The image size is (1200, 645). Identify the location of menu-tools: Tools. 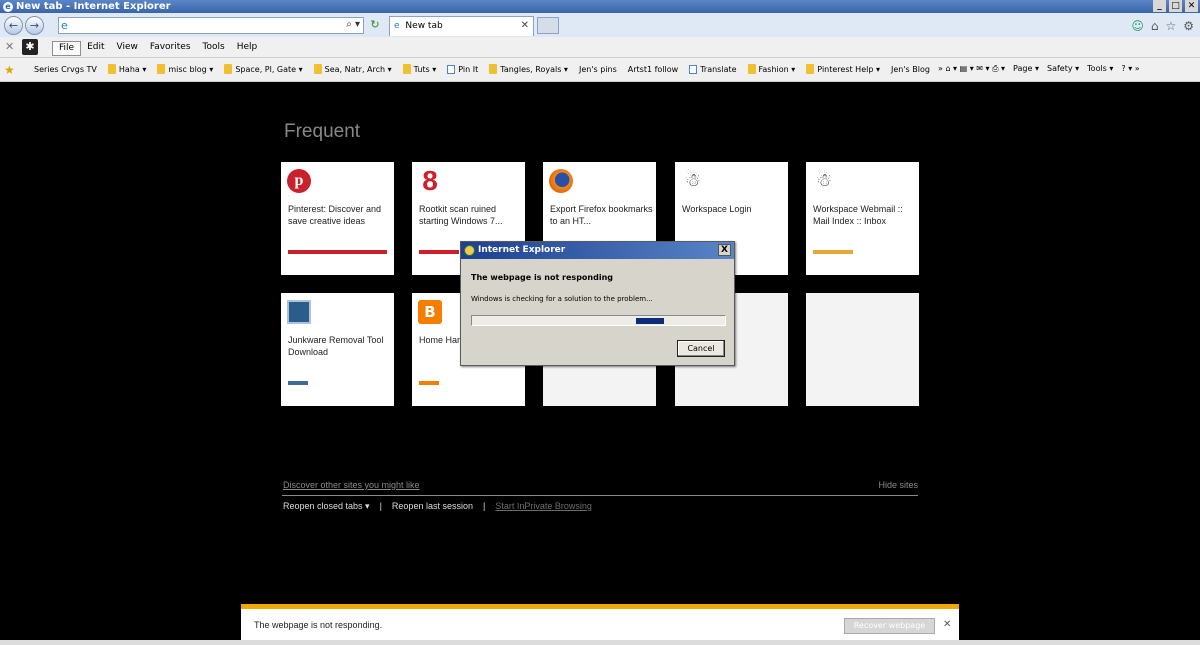
(214, 48).